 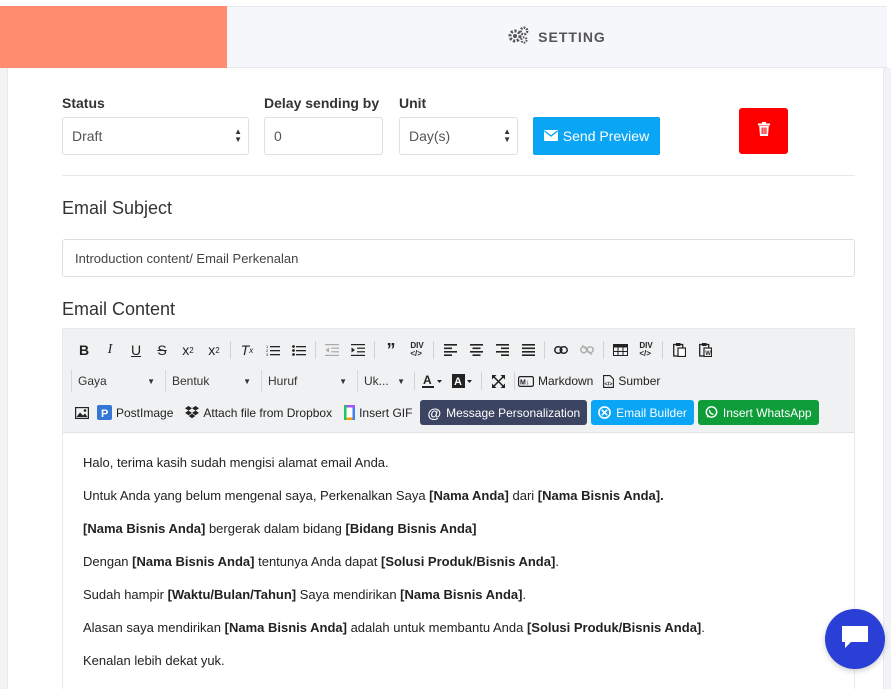 I want to click on insert-whatsapp-button: Insert WhatsApp, so click(x=758, y=412).